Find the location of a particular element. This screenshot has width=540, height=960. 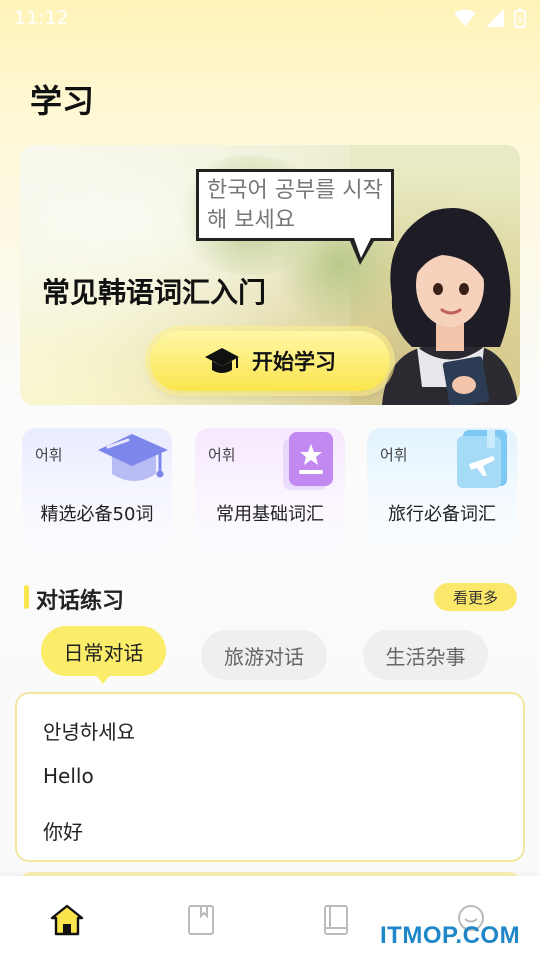

start-button-label: 开始学习 is located at coordinates (294, 362).